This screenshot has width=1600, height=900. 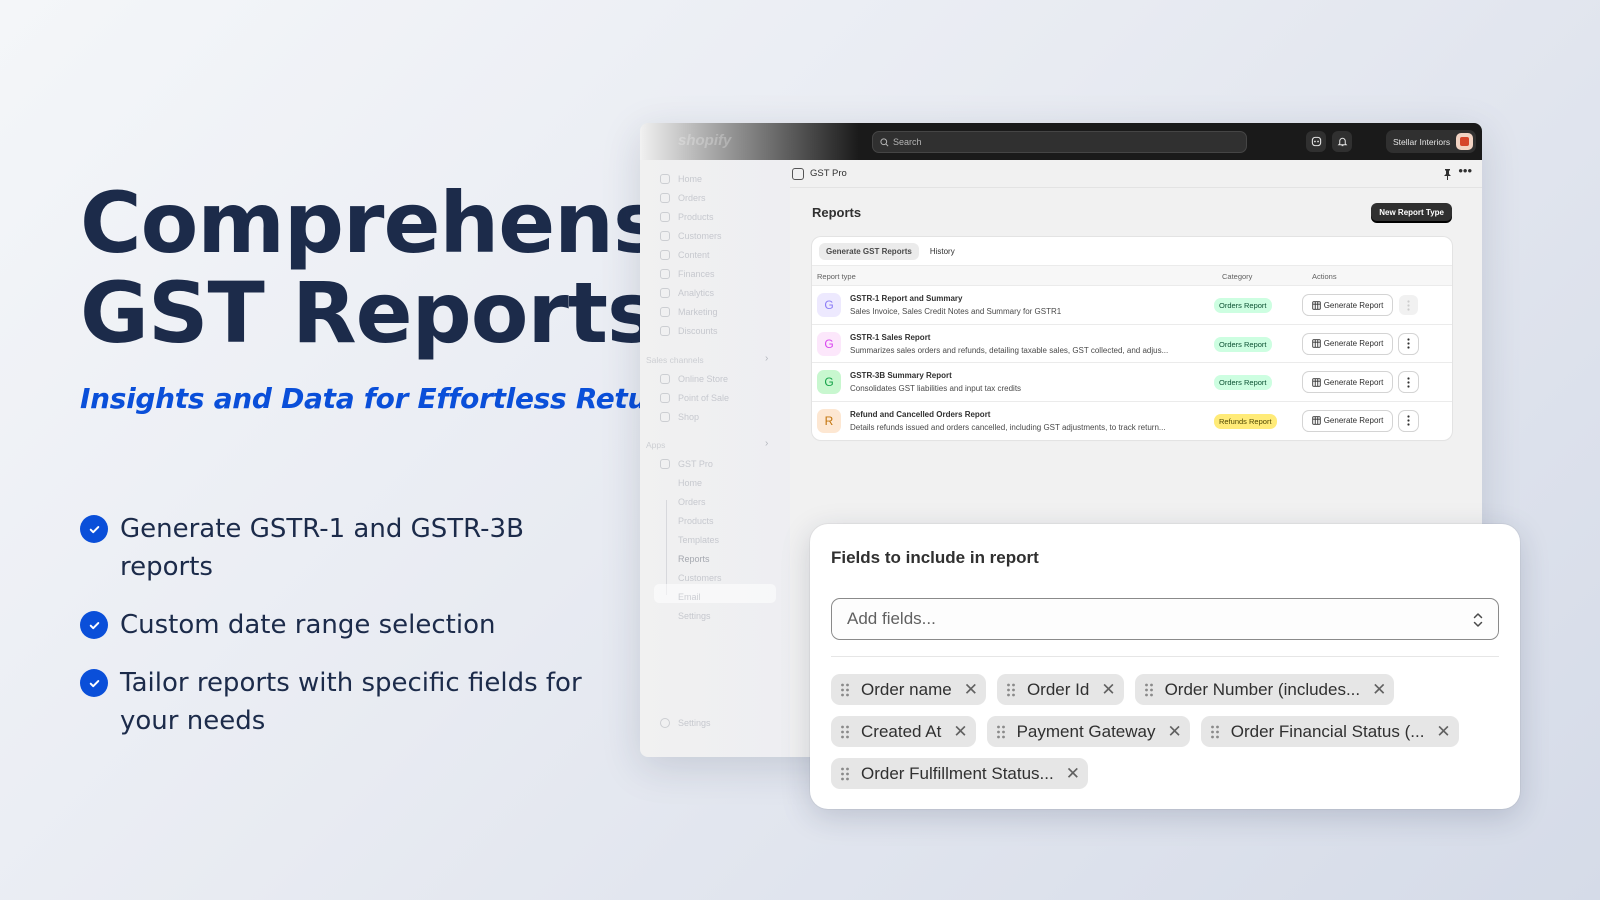 What do you see at coordinates (1478, 620) in the screenshot?
I see `select-arrows-icon` at bounding box center [1478, 620].